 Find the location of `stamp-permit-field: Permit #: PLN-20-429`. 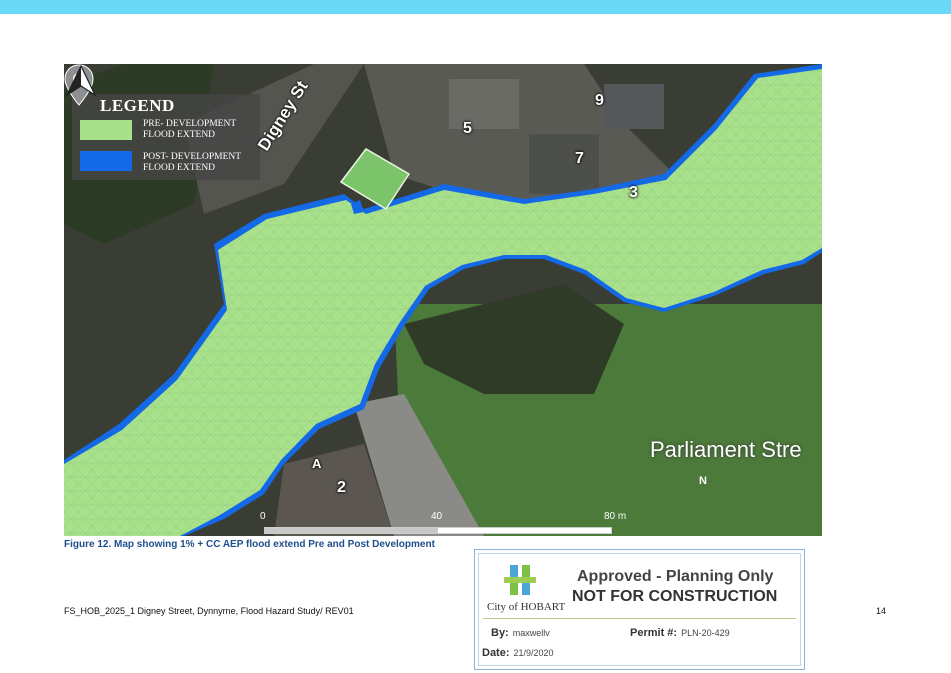

stamp-permit-field: Permit #: PLN-20-429 is located at coordinates (680, 633).